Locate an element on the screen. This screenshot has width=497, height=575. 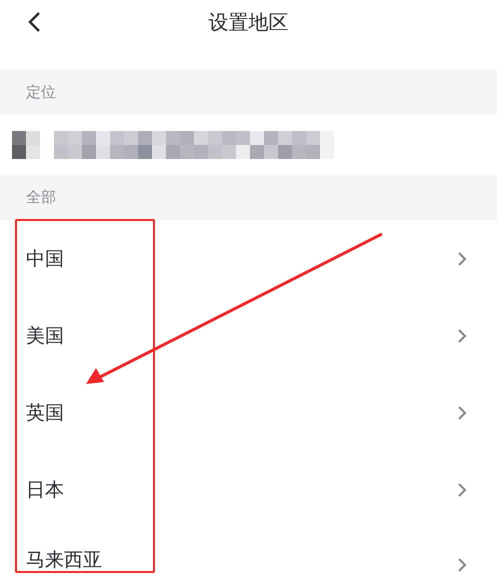
region-name: 中国 is located at coordinates (45, 259).